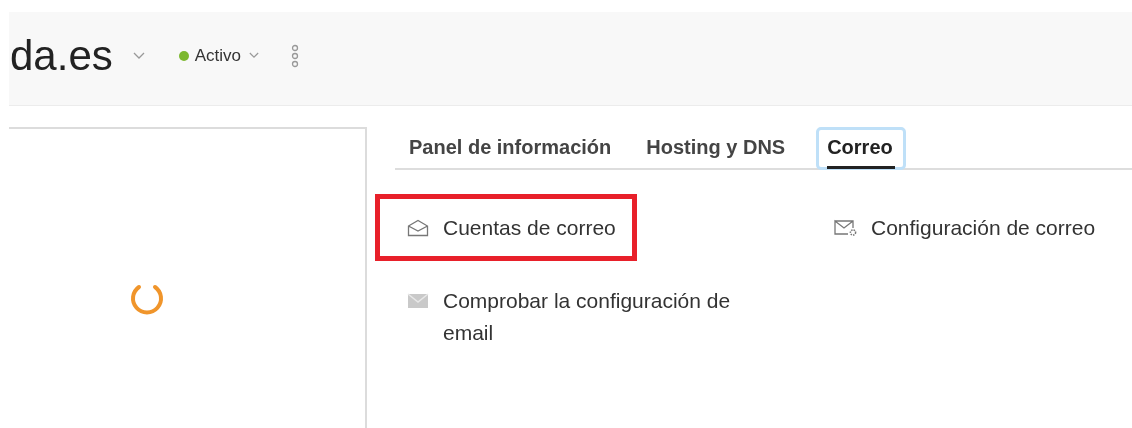 Image resolution: width=1132 pixels, height=428 pixels. What do you see at coordinates (61, 55) in the screenshot?
I see `domain-title: da.es` at bounding box center [61, 55].